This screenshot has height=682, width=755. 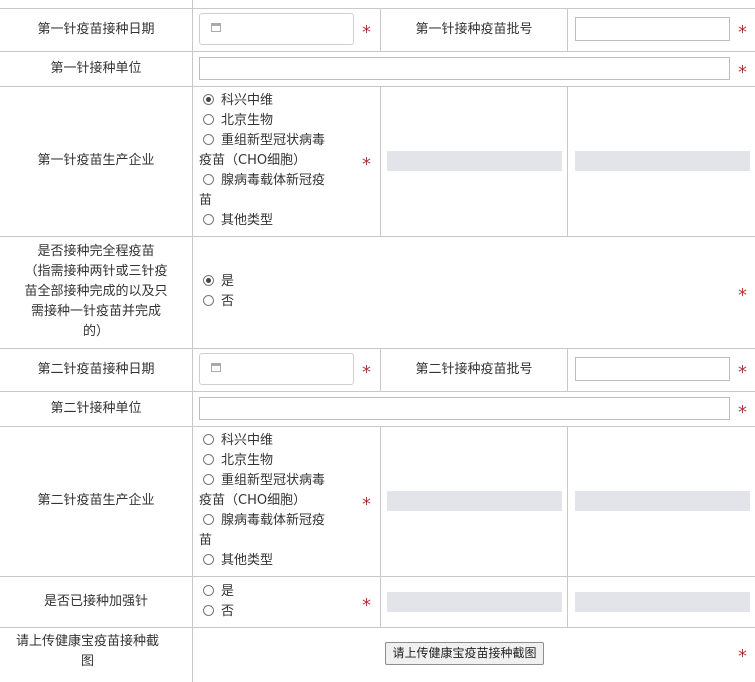 I want to click on dose1-manufacturer-label: 第一针疫苗生产企业, so click(x=96, y=160).